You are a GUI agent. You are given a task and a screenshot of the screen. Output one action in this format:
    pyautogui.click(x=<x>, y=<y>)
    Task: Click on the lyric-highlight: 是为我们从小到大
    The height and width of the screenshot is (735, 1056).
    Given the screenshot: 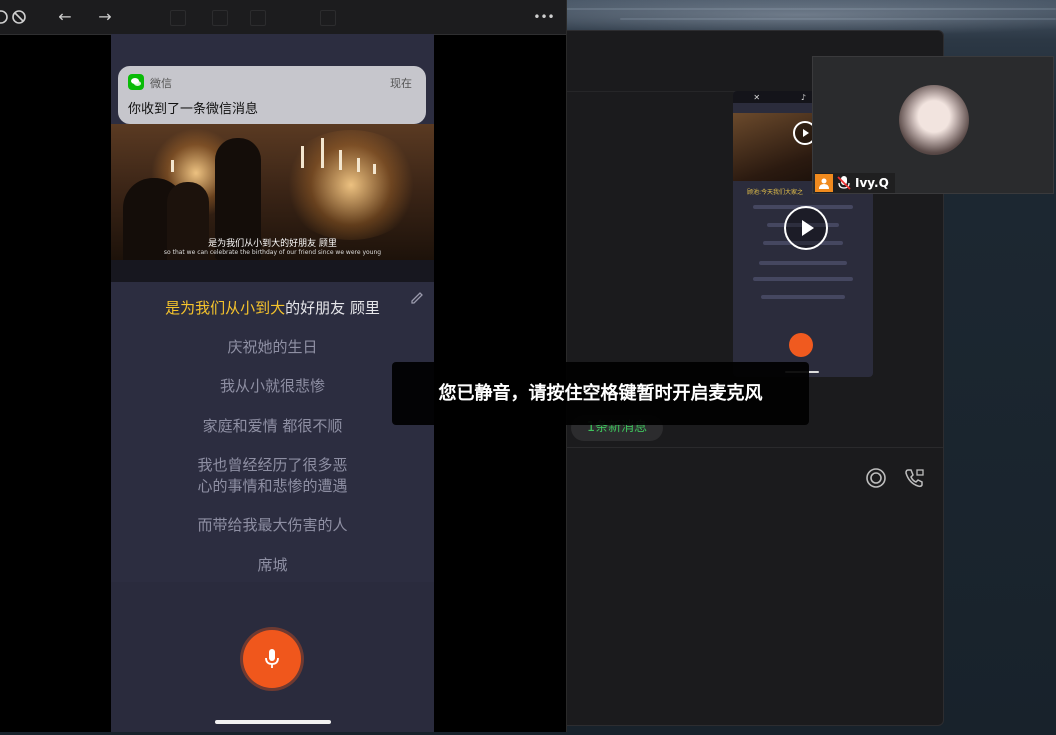 What is the action you would take?
    pyautogui.click(x=225, y=308)
    